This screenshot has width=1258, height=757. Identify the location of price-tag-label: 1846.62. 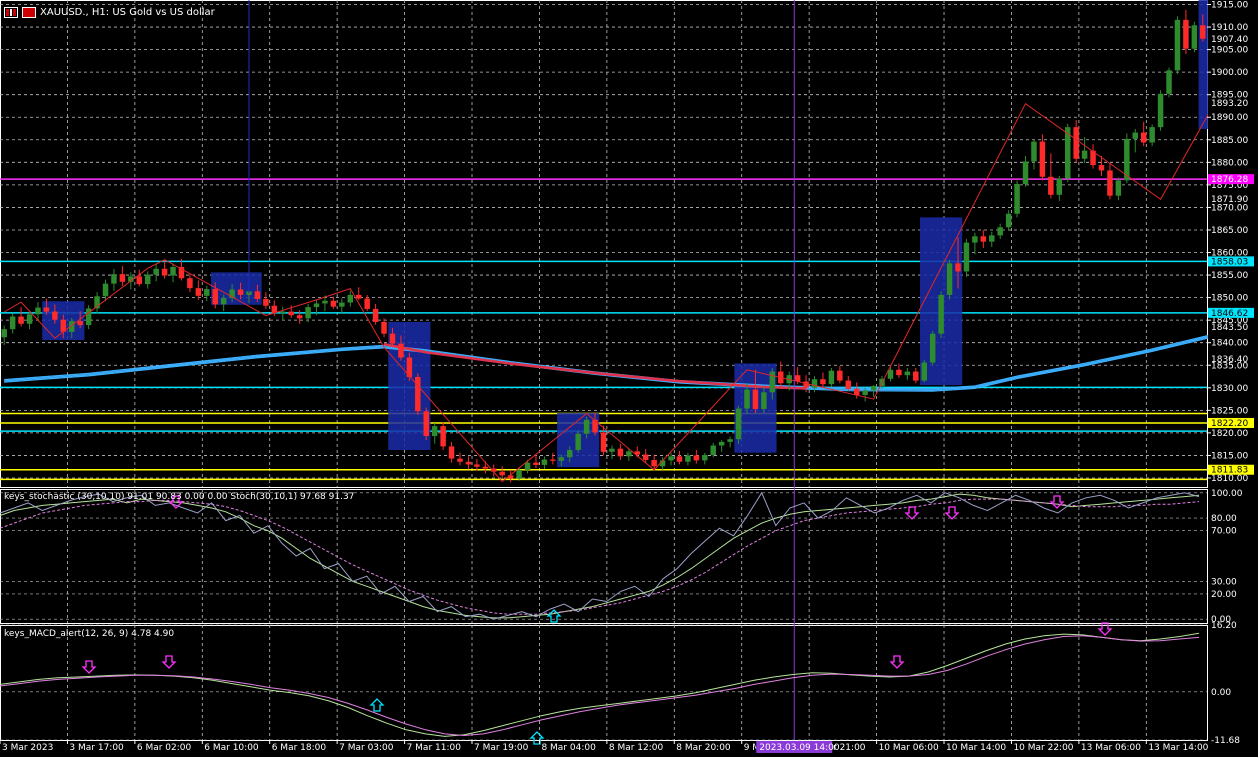
(1229, 314).